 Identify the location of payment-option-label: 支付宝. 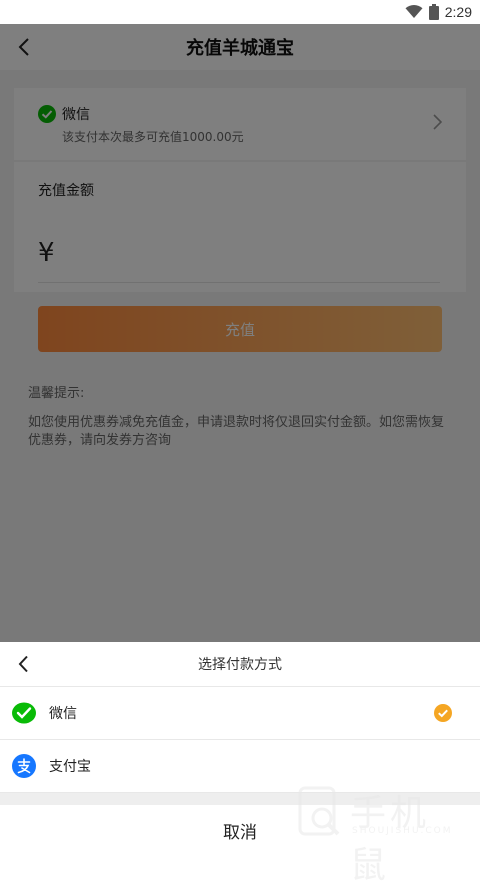
(70, 767).